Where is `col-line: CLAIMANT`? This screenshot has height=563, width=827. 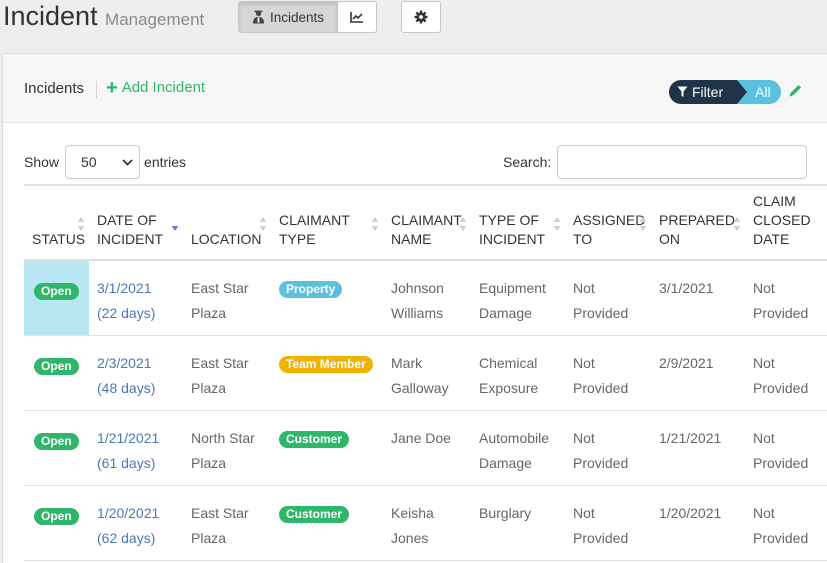 col-line: CLAIMANT is located at coordinates (426, 220).